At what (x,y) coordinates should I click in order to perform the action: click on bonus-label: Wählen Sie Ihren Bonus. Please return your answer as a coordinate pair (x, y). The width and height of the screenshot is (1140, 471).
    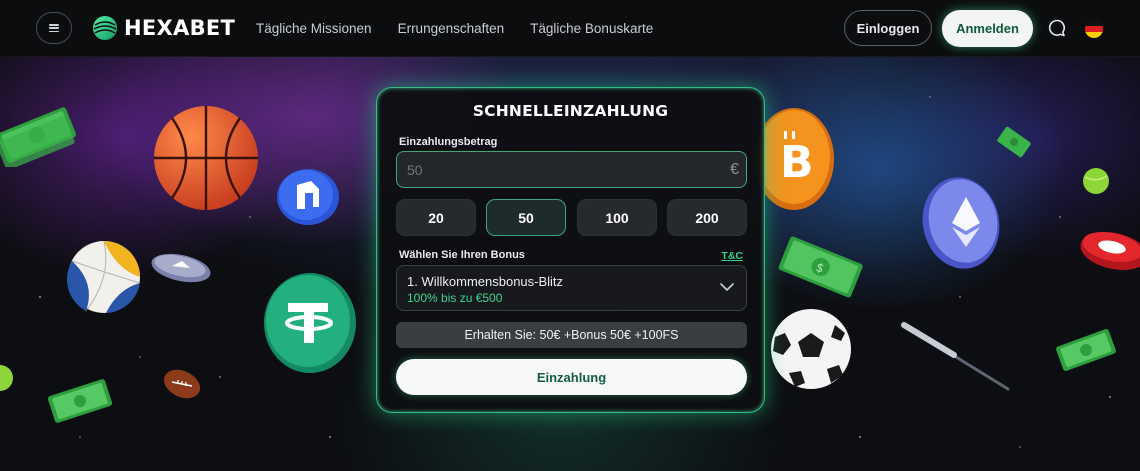
    Looking at the image, I should click on (462, 255).